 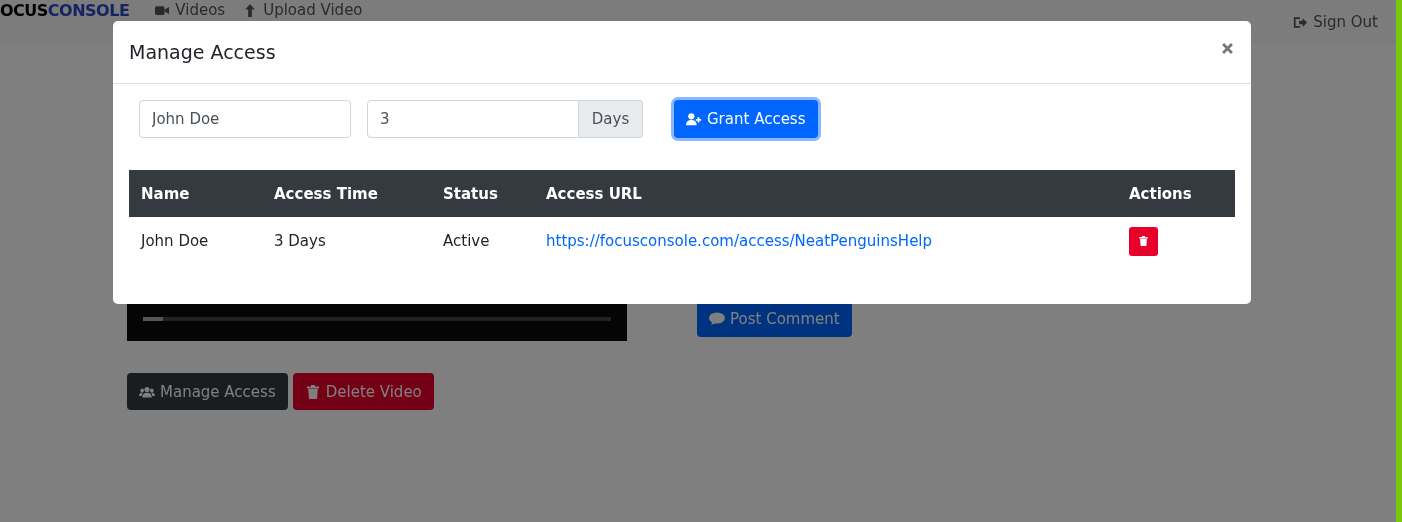 I want to click on grant-access-button: Grant Access, so click(x=746, y=119).